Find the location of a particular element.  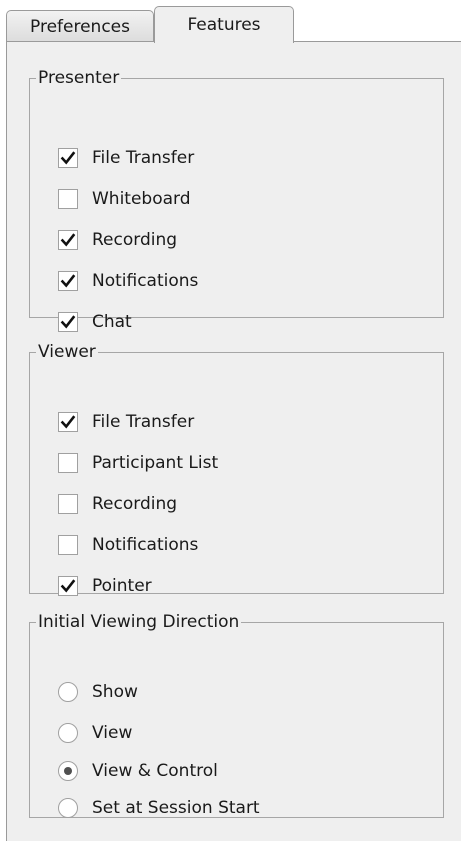

viewer-participant-list-checkbox: Participant List is located at coordinates (138, 463).